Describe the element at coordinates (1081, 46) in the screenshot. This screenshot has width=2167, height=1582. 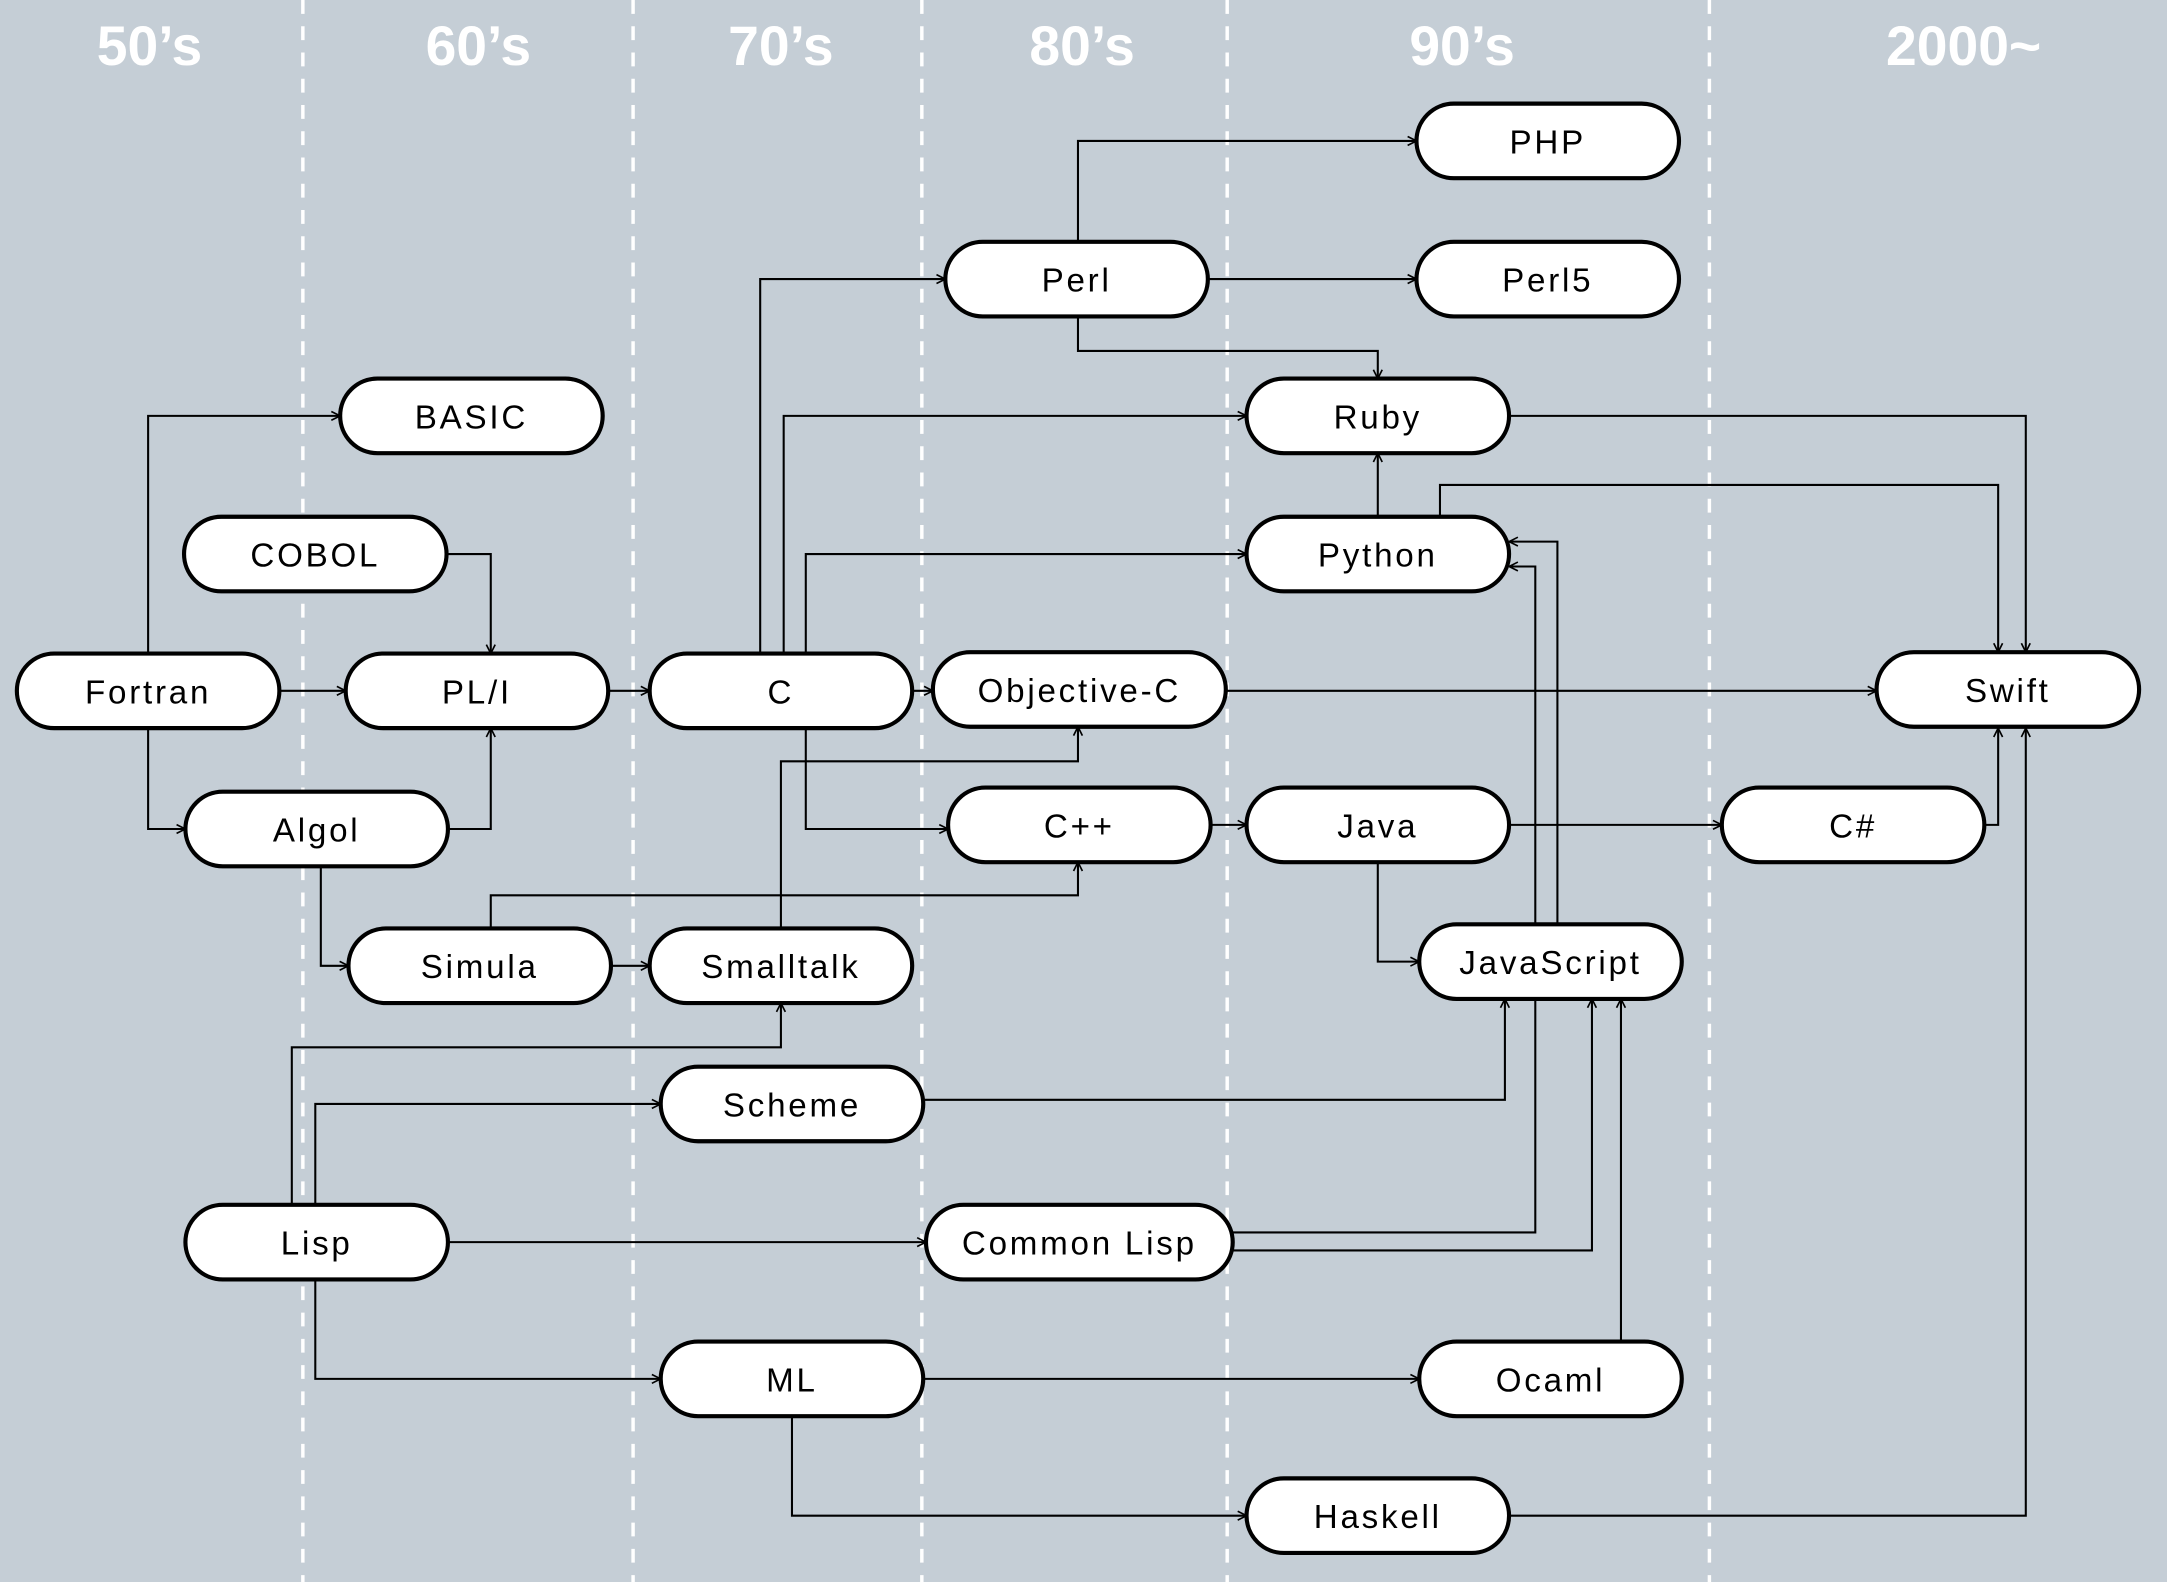
I see `era-label: 80’s` at that location.